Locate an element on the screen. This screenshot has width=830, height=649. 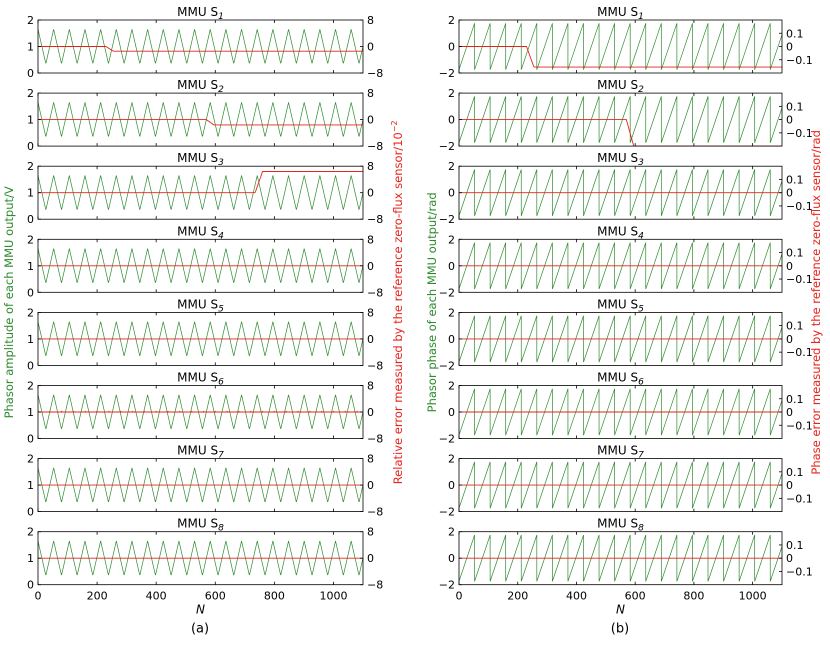
panel-title-subscript: 8 is located at coordinates (641, 529).